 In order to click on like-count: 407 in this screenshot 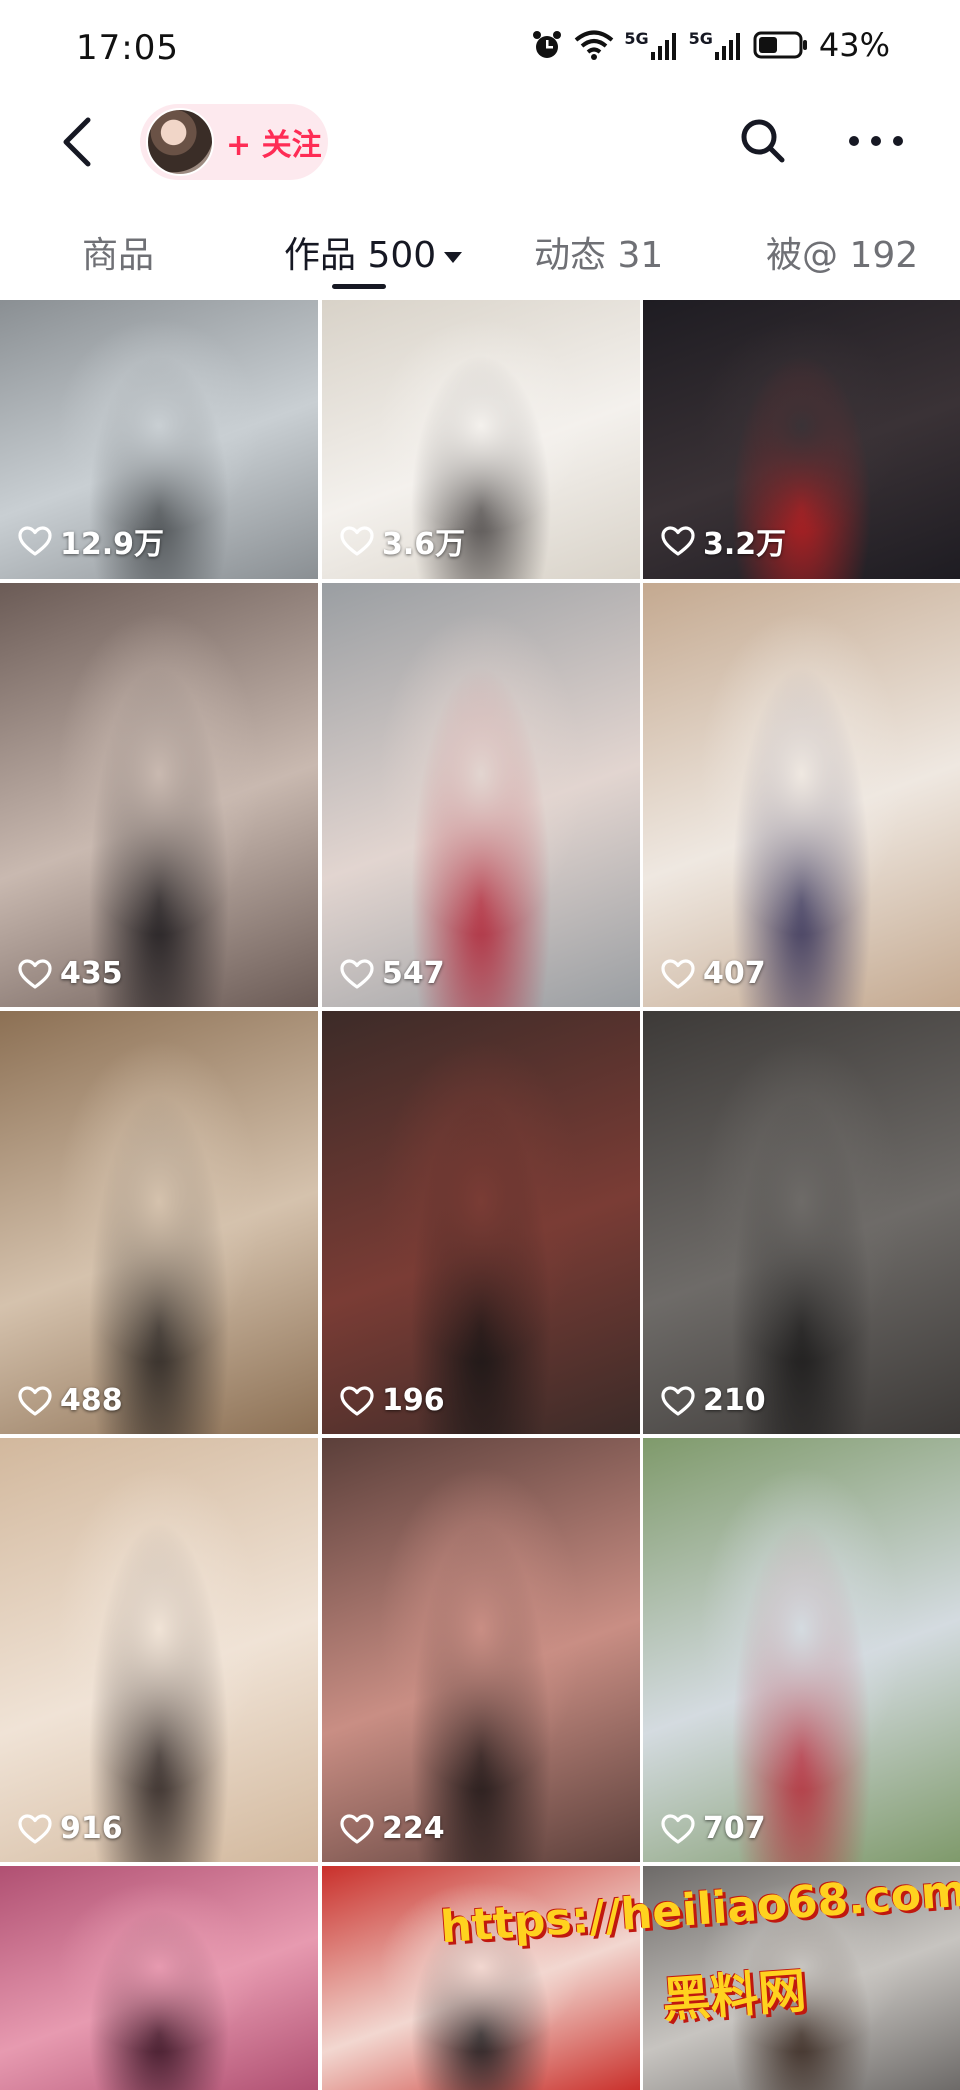, I will do `click(713, 973)`.